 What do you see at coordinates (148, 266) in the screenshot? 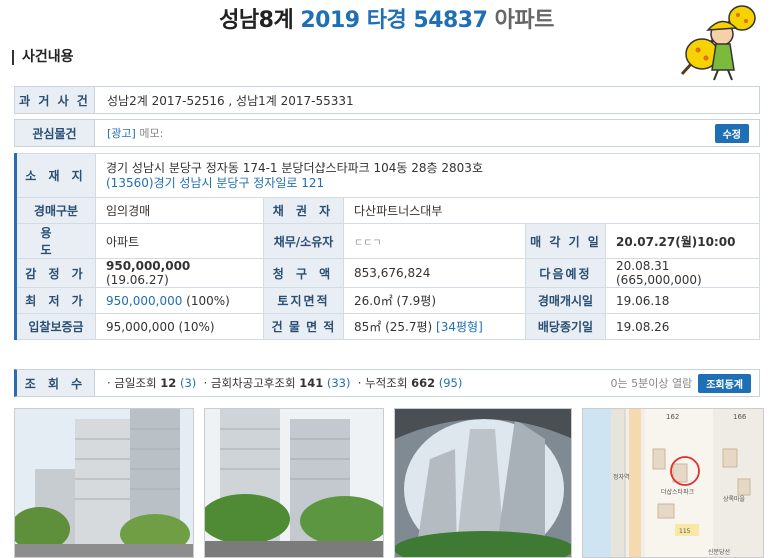
I see `appraisal-value: 950,000,000` at bounding box center [148, 266].